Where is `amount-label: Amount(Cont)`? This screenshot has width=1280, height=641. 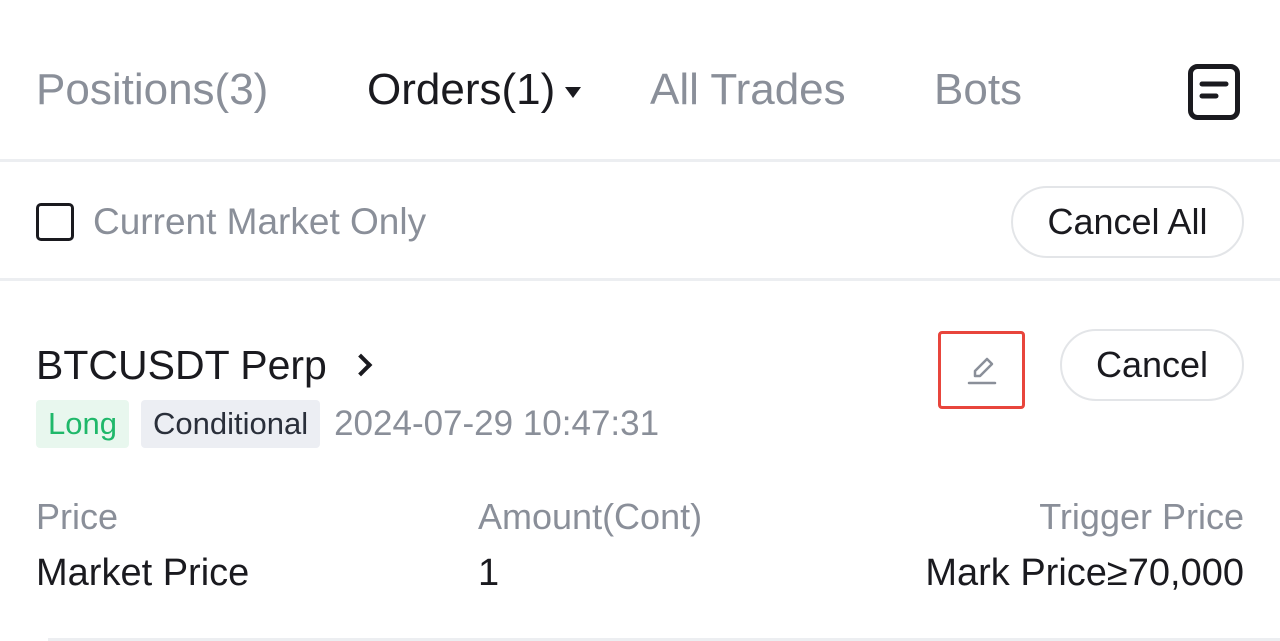
amount-label: Amount(Cont) is located at coordinates (590, 516).